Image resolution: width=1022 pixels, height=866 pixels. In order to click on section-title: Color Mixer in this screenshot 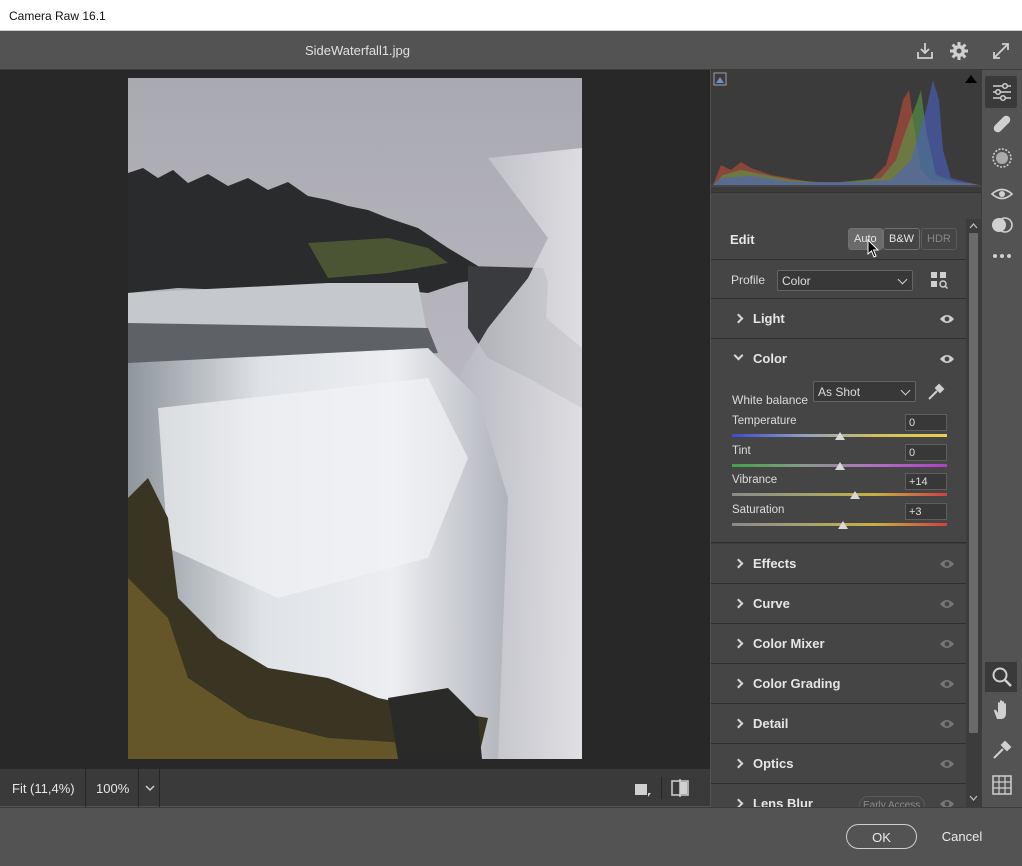, I will do `click(789, 643)`.